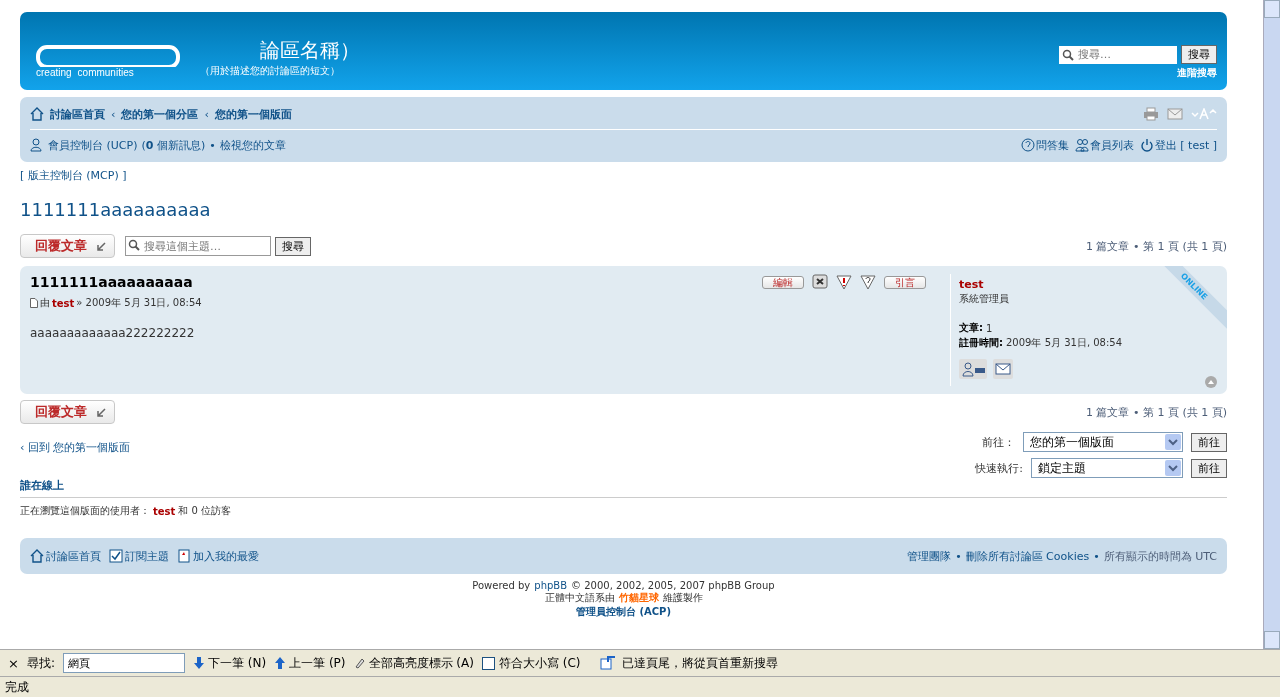  Describe the element at coordinates (623, 488) in the screenshot. I see `section-title: 誰在線上` at that location.